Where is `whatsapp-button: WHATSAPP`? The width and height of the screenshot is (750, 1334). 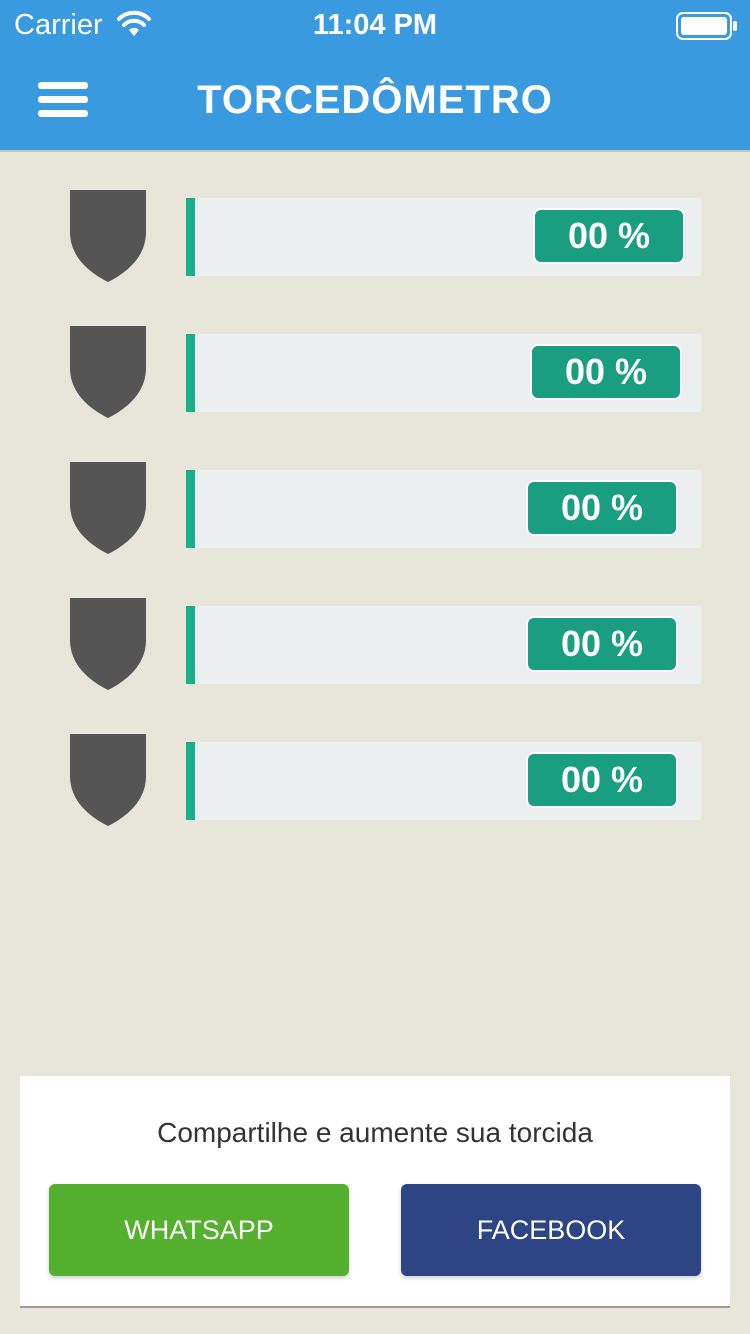 whatsapp-button: WHATSAPP is located at coordinates (199, 1230).